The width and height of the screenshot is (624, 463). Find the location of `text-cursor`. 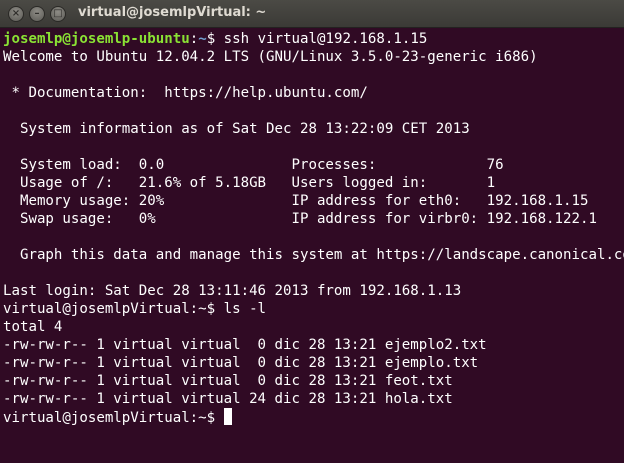

text-cursor is located at coordinates (227, 416).